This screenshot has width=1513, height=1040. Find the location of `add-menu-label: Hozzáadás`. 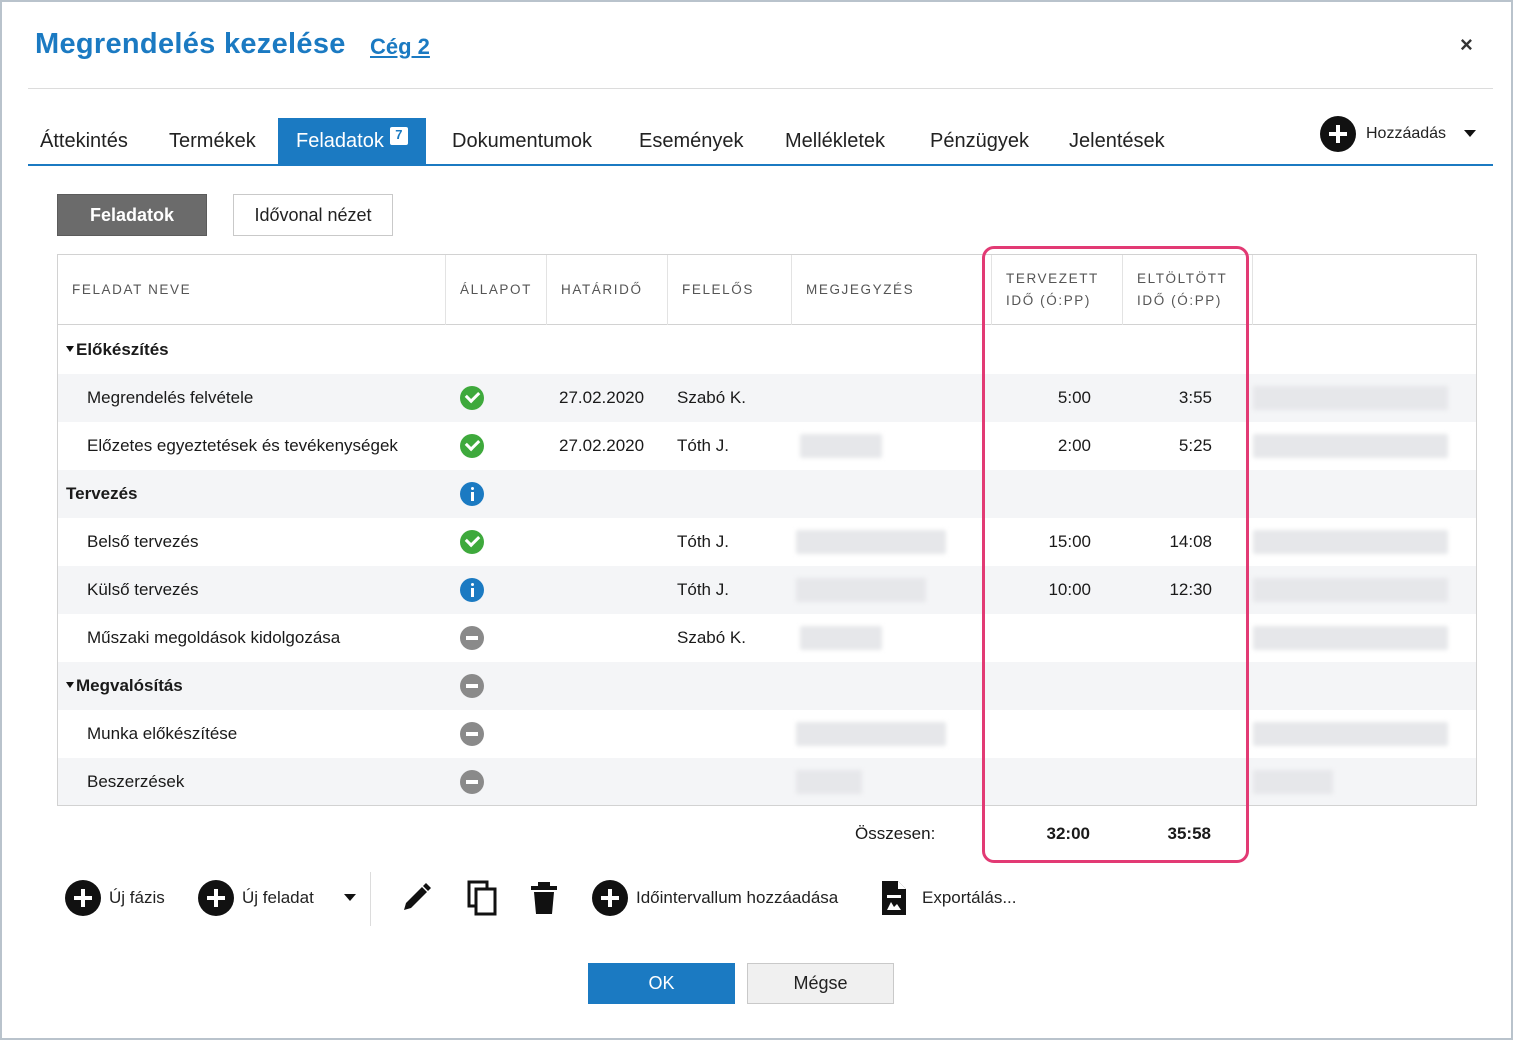

add-menu-label: Hozzáadás is located at coordinates (1406, 133).